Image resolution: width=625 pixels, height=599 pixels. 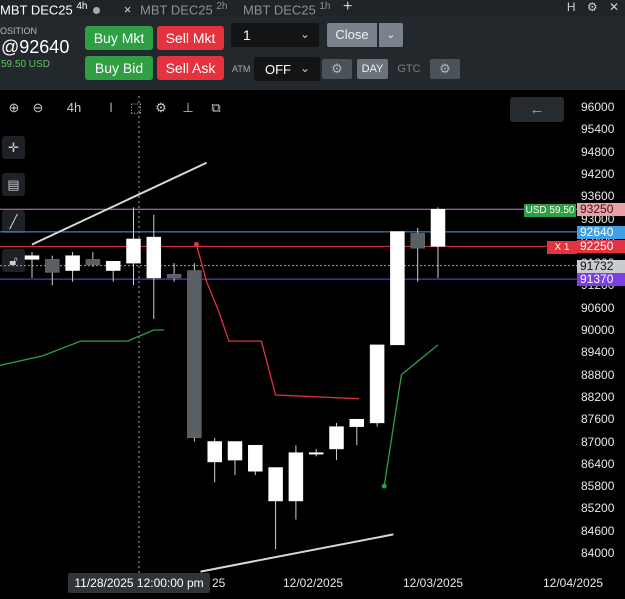 What do you see at coordinates (409, 69) in the screenshot?
I see `tif-gtc-button: GTC` at bounding box center [409, 69].